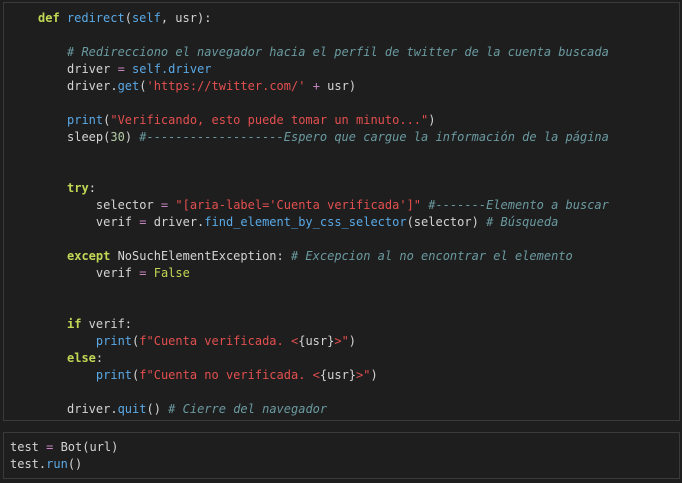 The image size is (682, 483). Describe the element at coordinates (200, 256) in the screenshot. I see `code-token: NoSuchElementException:` at that location.